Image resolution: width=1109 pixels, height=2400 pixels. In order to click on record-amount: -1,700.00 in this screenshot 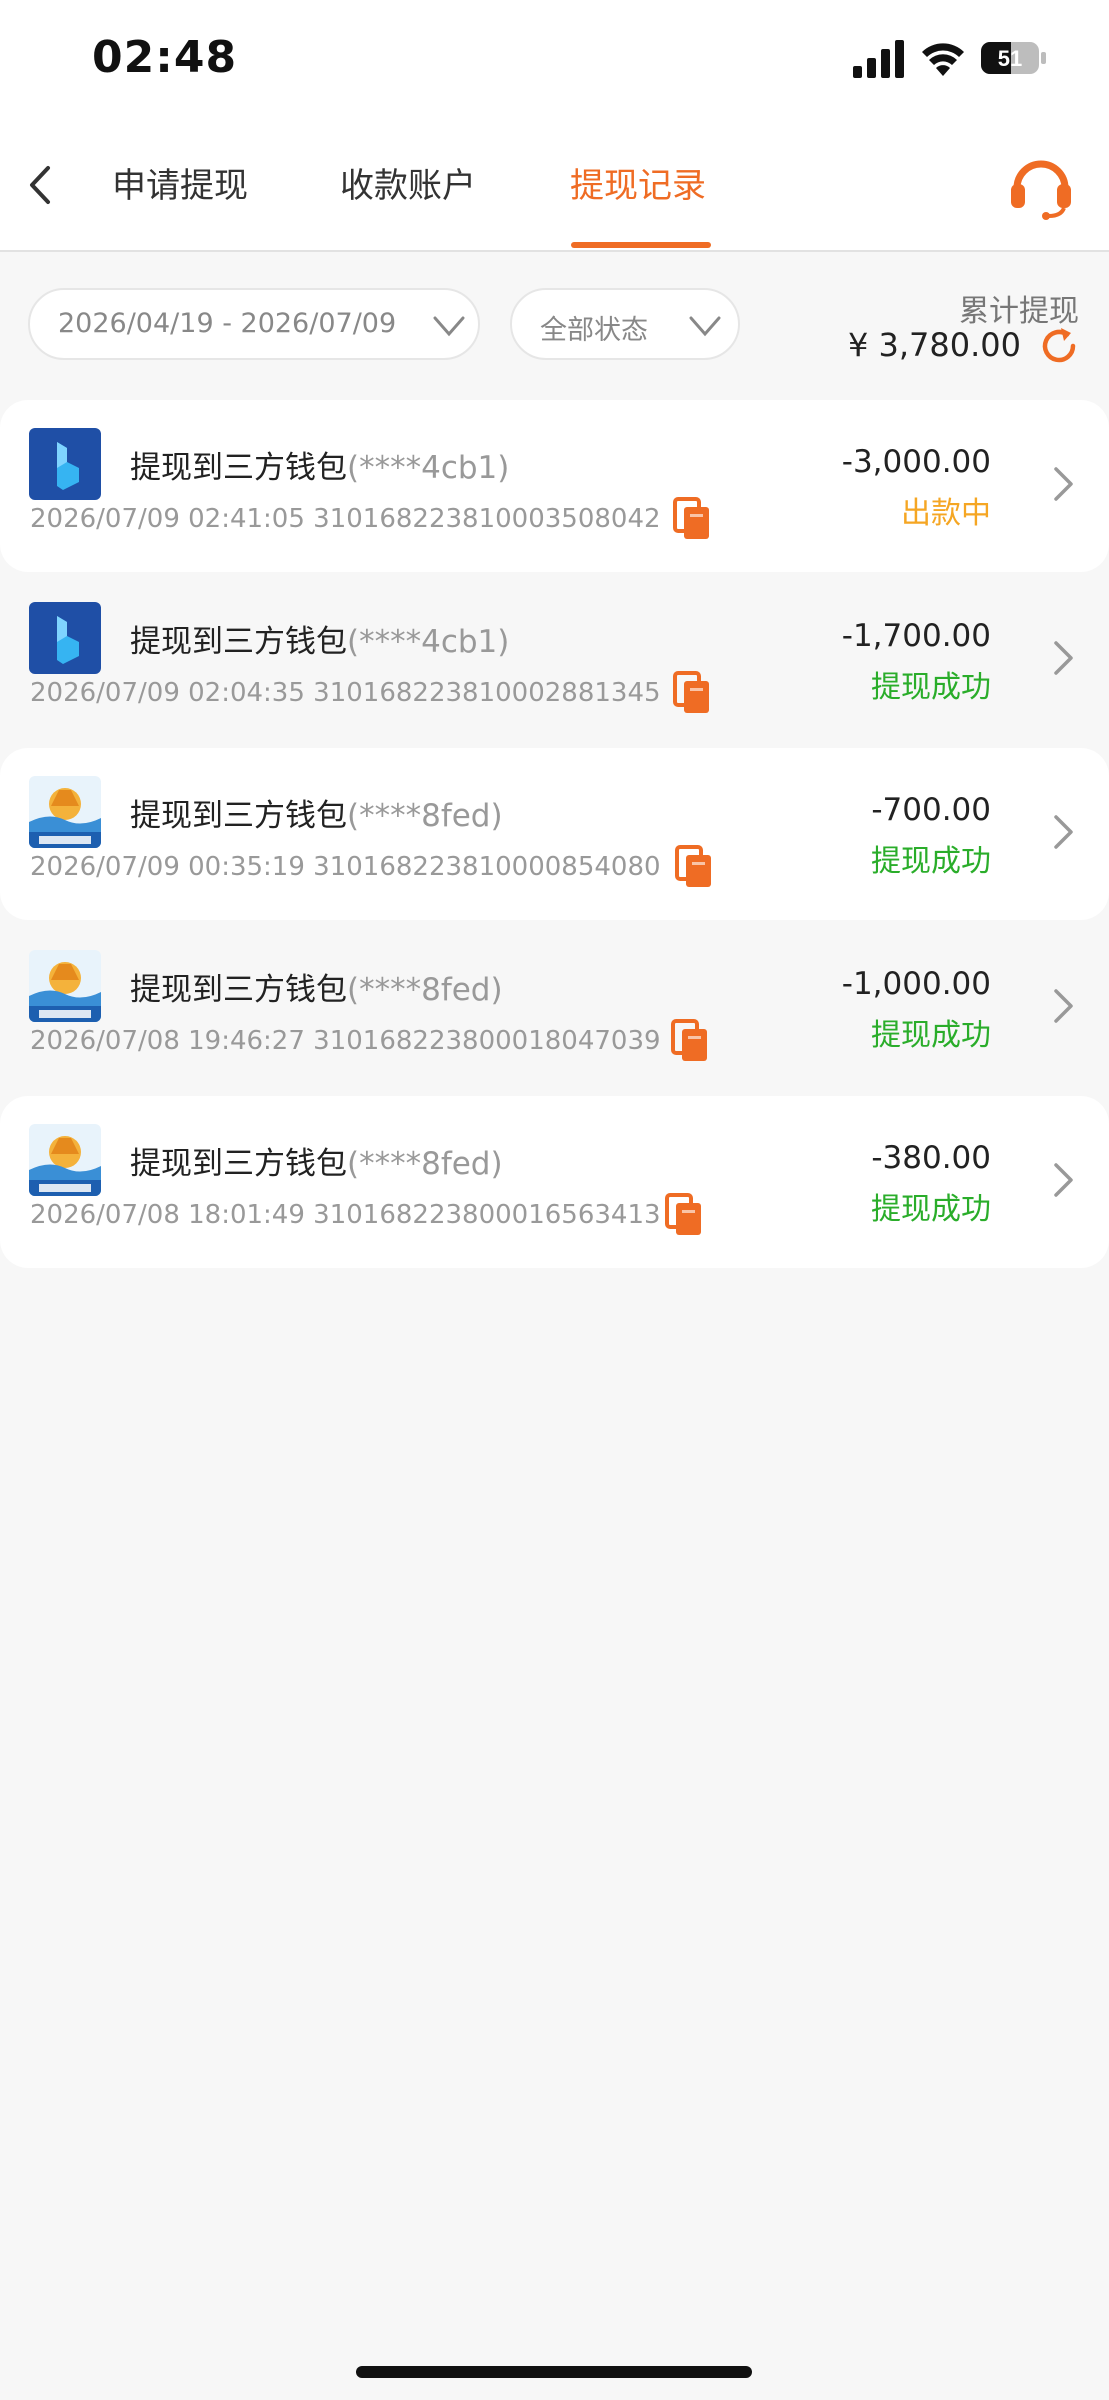, I will do `click(916, 636)`.